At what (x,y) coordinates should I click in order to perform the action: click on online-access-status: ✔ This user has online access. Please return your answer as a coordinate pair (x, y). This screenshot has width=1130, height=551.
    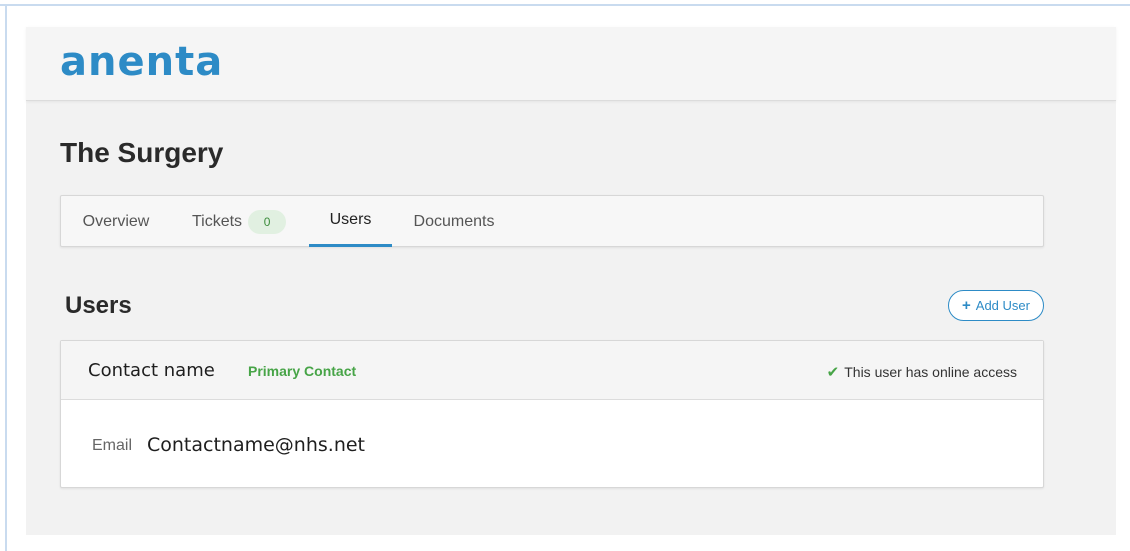
    Looking at the image, I should click on (922, 372).